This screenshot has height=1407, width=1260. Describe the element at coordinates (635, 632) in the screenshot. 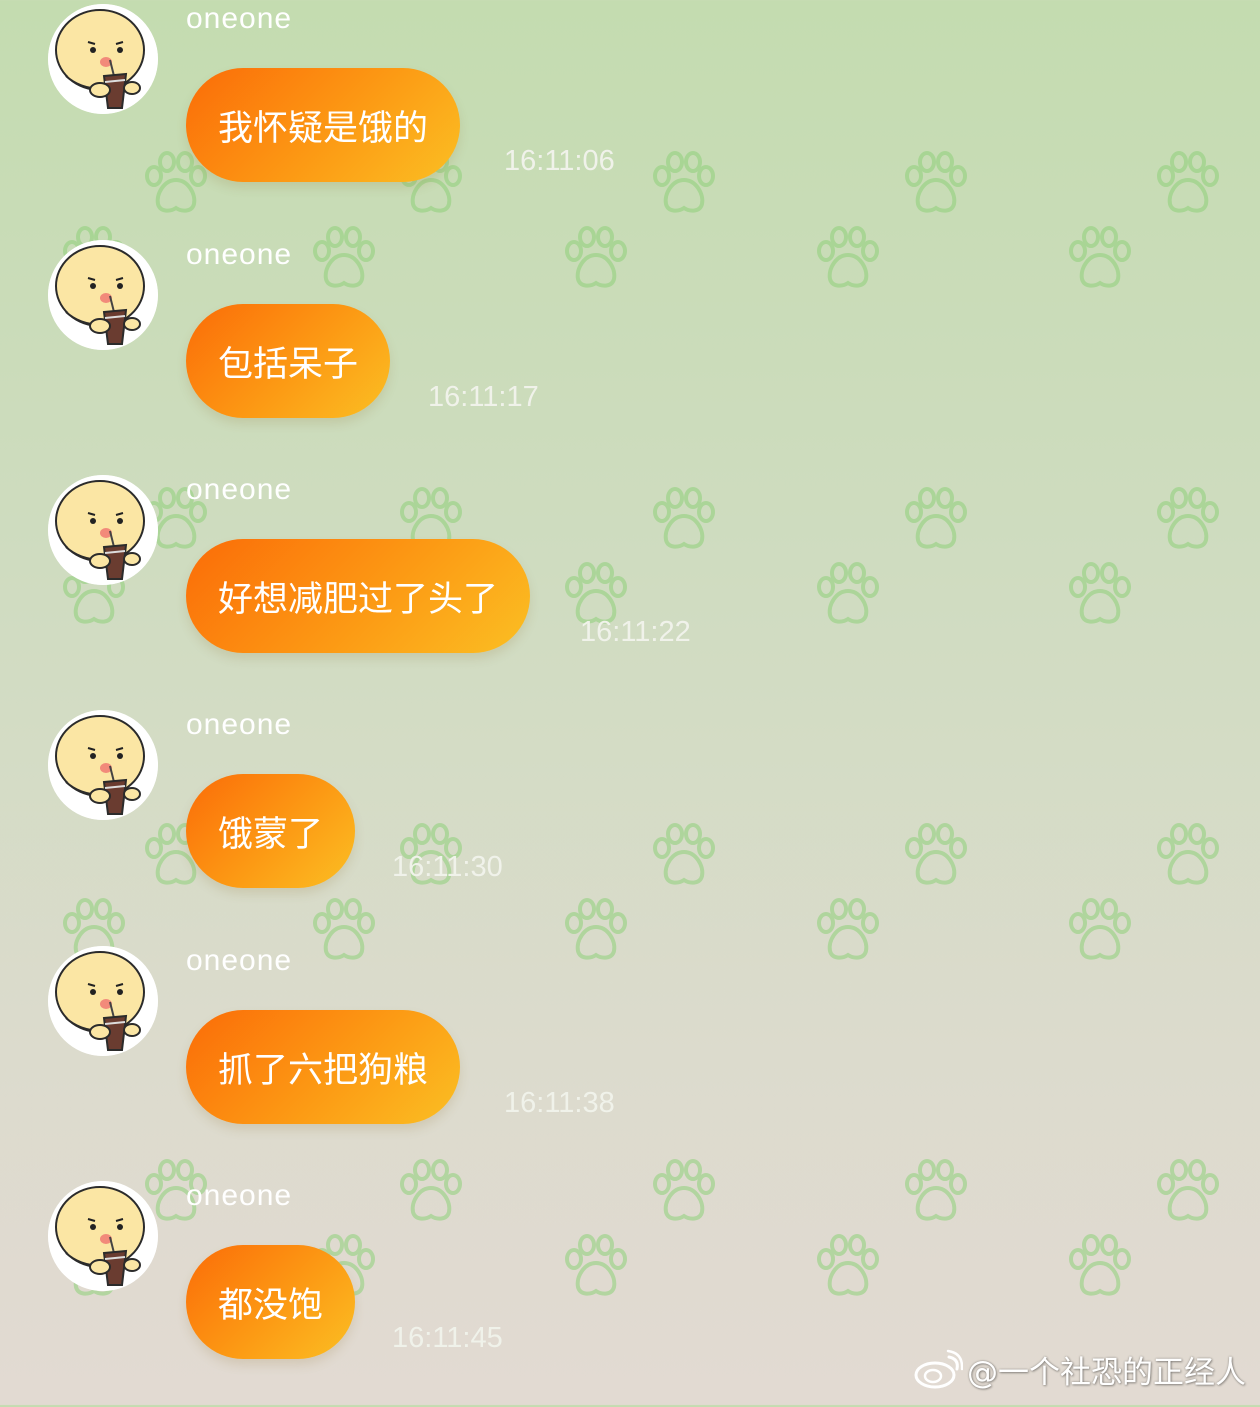

I see `message-time: 16:11:22` at that location.